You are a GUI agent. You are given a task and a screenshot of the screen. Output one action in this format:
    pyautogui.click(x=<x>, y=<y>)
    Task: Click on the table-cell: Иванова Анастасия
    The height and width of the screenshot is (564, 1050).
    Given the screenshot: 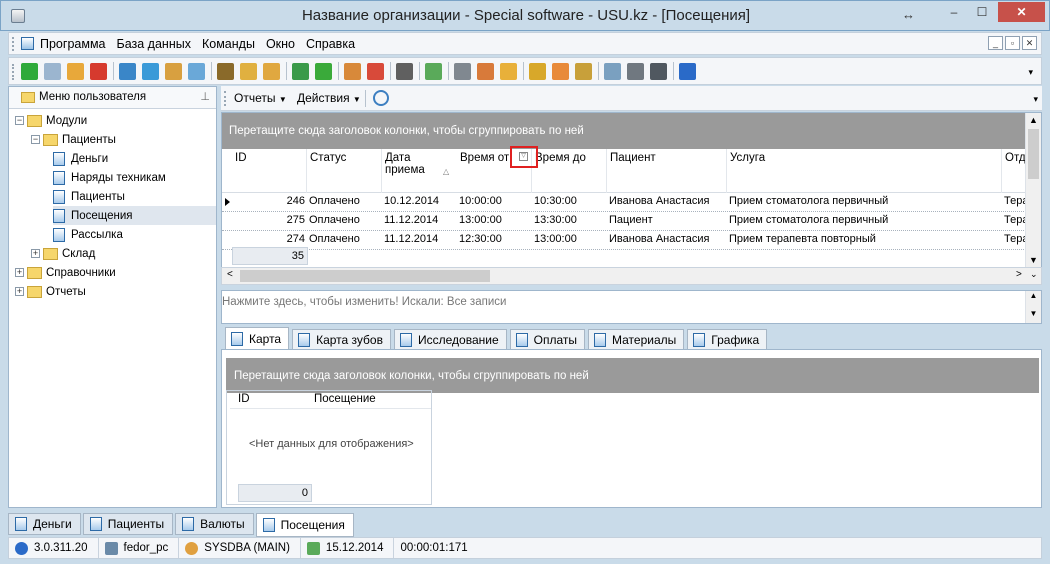 What is the action you would take?
    pyautogui.click(x=667, y=239)
    